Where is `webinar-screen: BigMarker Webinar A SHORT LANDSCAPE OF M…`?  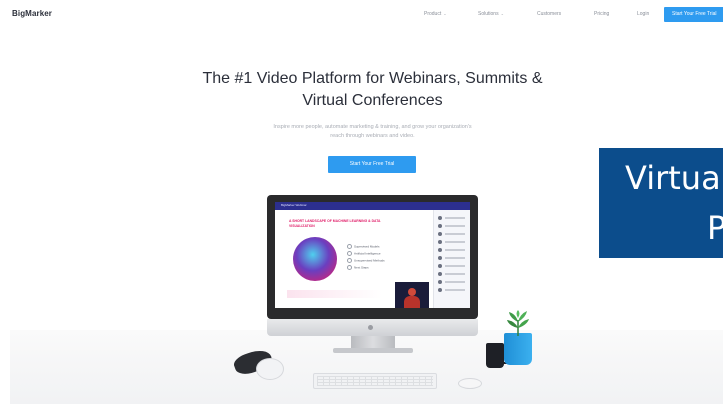 webinar-screen: BigMarker Webinar A SHORT LANDSCAPE OF M… is located at coordinates (372, 255).